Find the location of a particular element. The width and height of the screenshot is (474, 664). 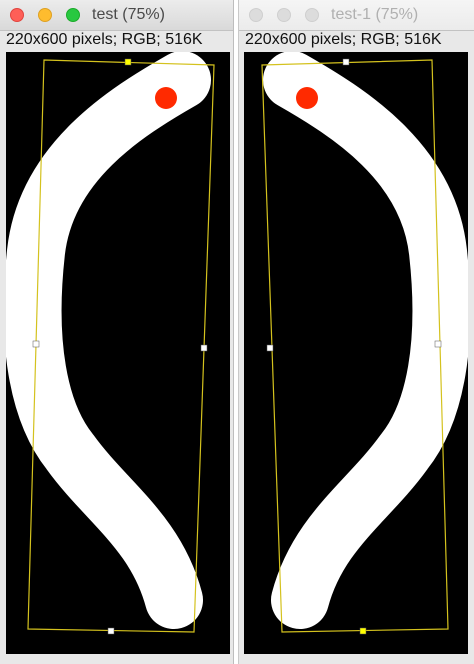

title-bar: test-1 (75%) is located at coordinates (356, 15).